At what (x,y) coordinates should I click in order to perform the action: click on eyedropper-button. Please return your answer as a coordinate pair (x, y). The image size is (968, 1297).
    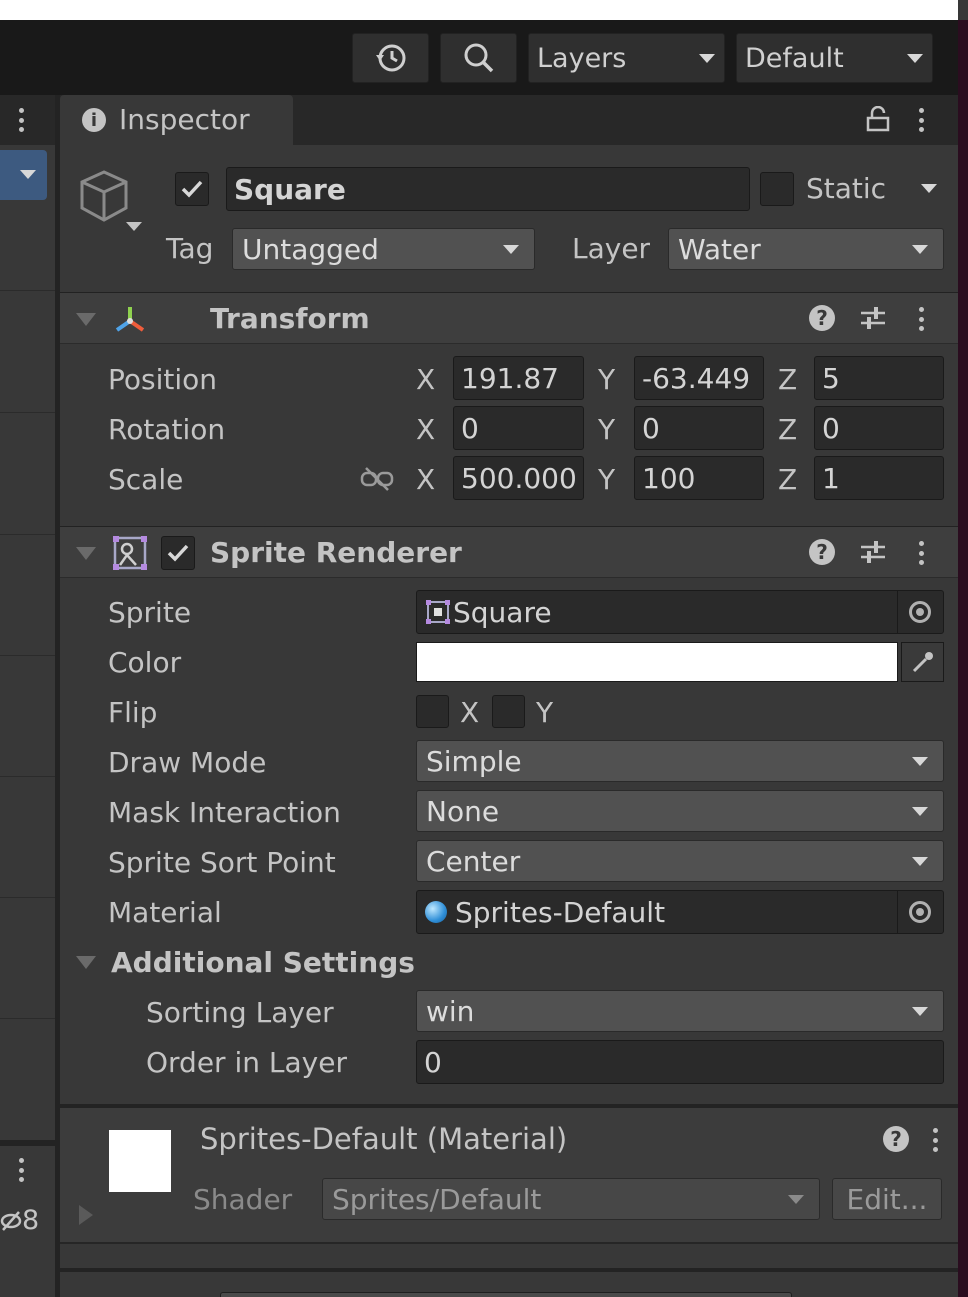
    Looking at the image, I should click on (922, 662).